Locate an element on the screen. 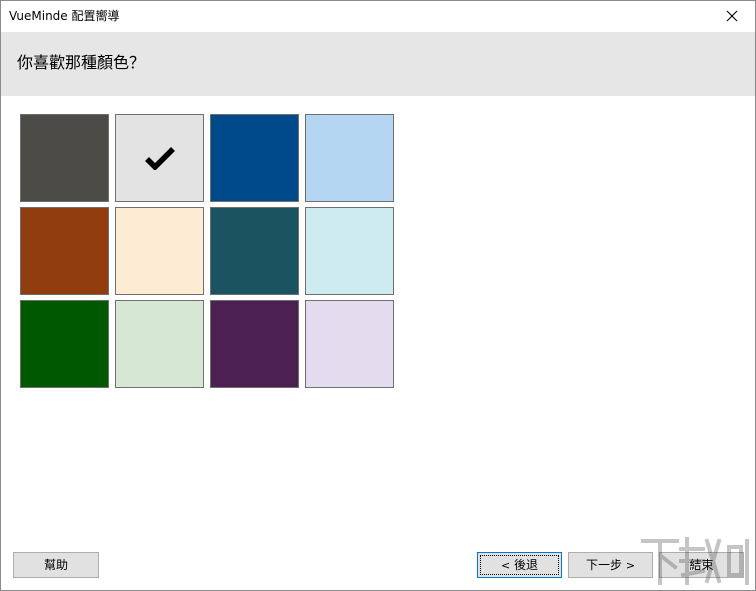 The image size is (756, 591). checkmark-icon is located at coordinates (160, 158).